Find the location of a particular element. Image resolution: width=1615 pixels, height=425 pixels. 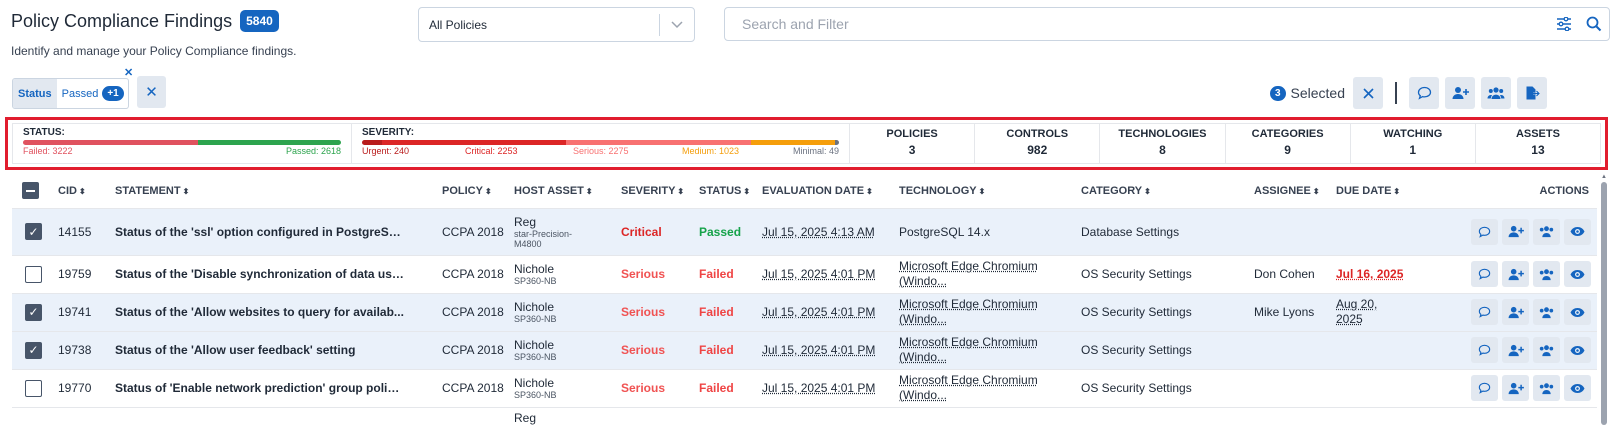

assign-user-button is located at coordinates (1460, 93).